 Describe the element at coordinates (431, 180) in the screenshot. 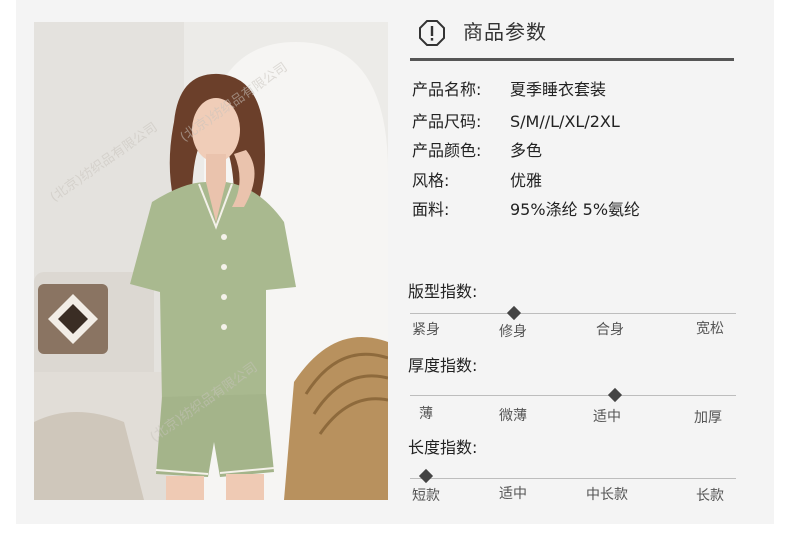

I see `param-label: 风格:` at that location.